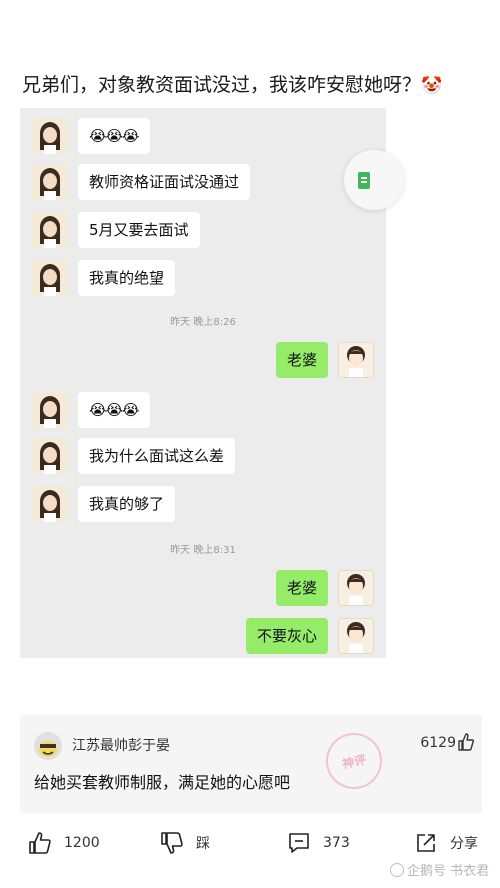  What do you see at coordinates (127, 278) in the screenshot?
I see `chat-bubble: 我真的绝望` at bounding box center [127, 278].